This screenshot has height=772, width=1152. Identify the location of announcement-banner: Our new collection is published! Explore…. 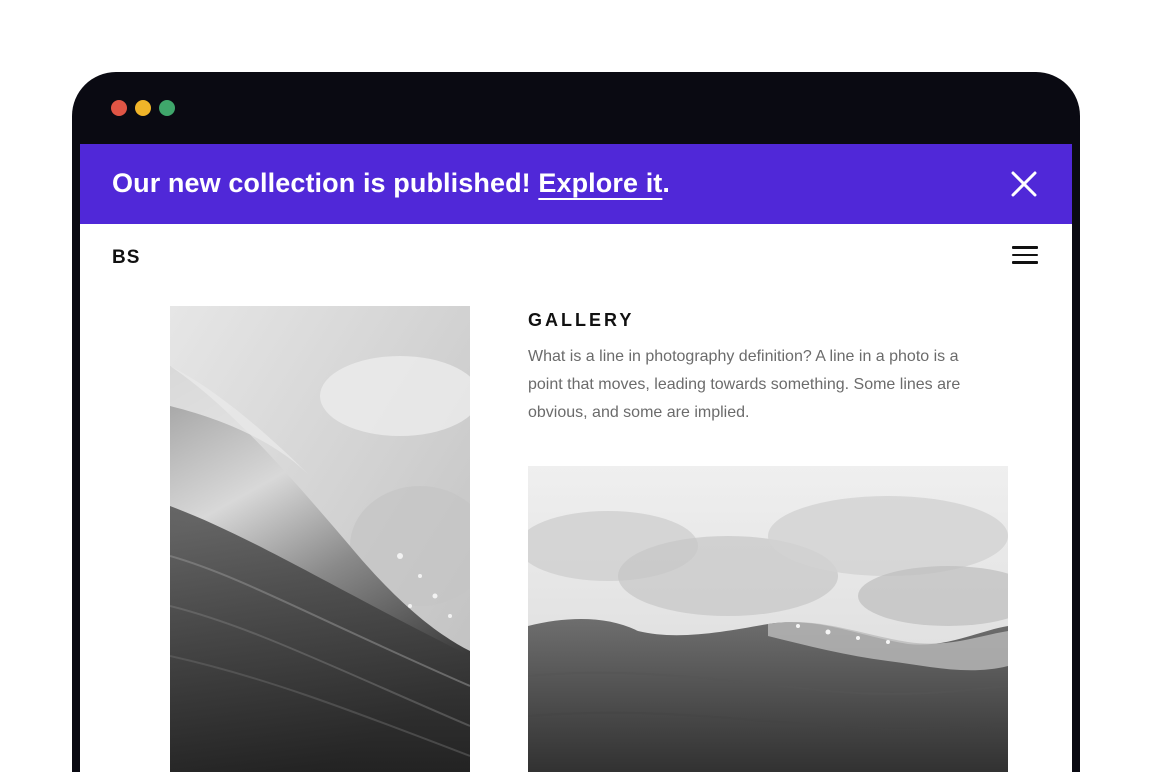
(576, 184).